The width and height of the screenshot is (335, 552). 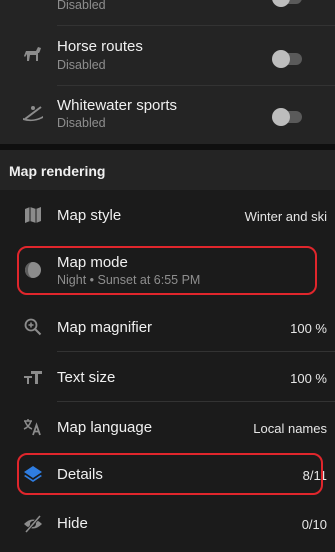 What do you see at coordinates (33, 327) in the screenshot?
I see `zoom-in-icon` at bounding box center [33, 327].